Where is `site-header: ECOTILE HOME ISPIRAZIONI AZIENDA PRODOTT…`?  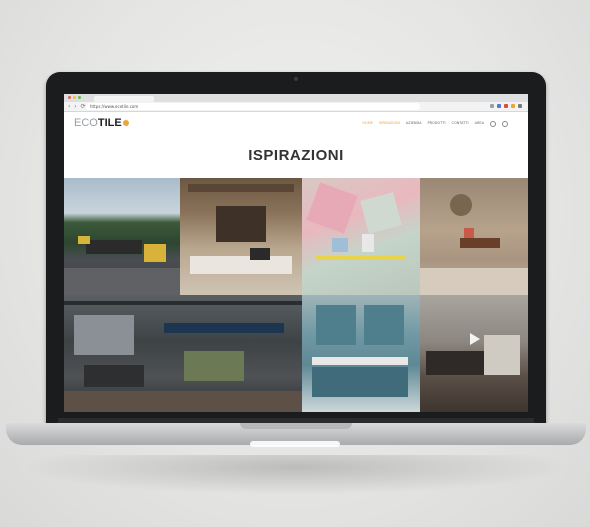
site-header: ECOTILE HOME ISPIRAZIONI AZIENDA PRODOTT… is located at coordinates (296, 123).